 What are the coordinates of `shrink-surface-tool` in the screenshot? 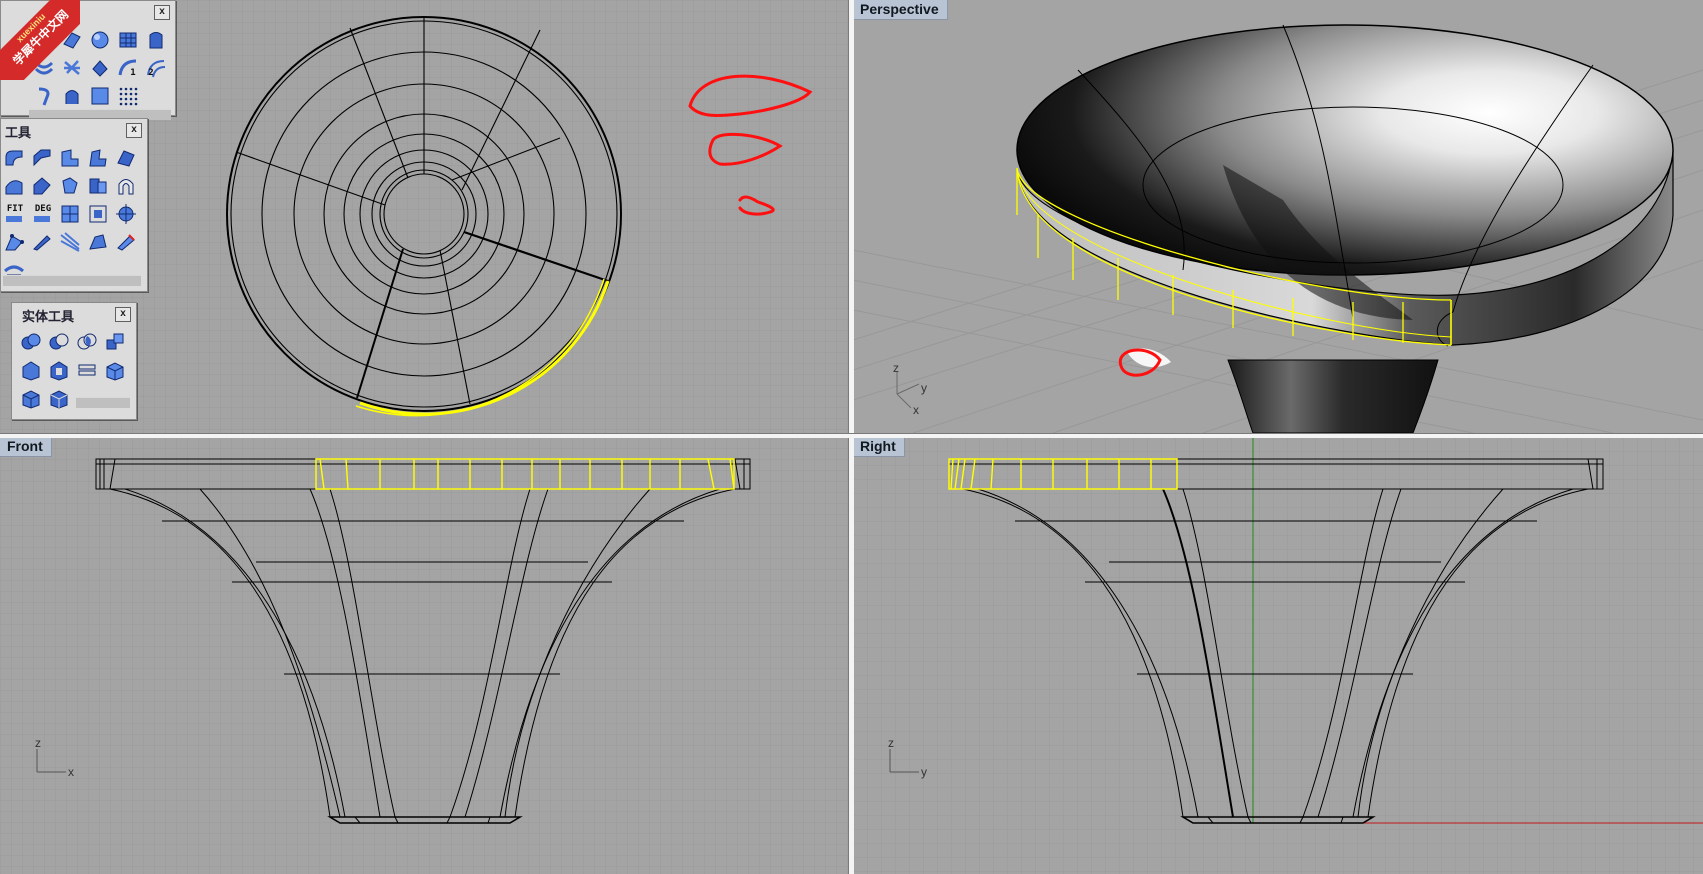 It's located at (98, 214).